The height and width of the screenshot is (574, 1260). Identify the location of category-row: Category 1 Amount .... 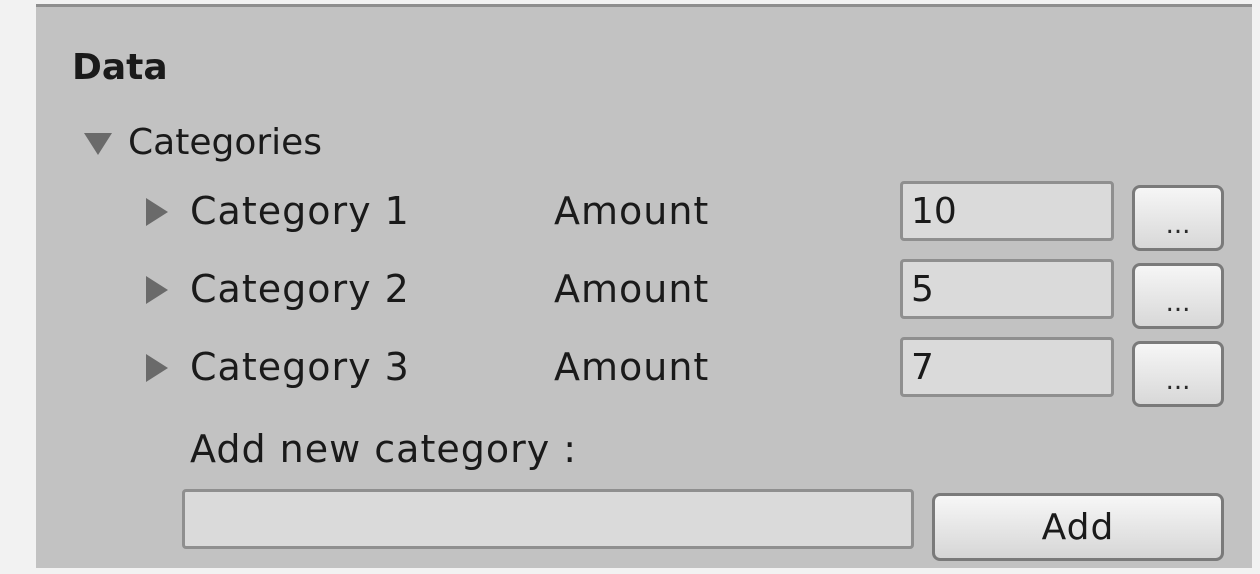
(644, 216).